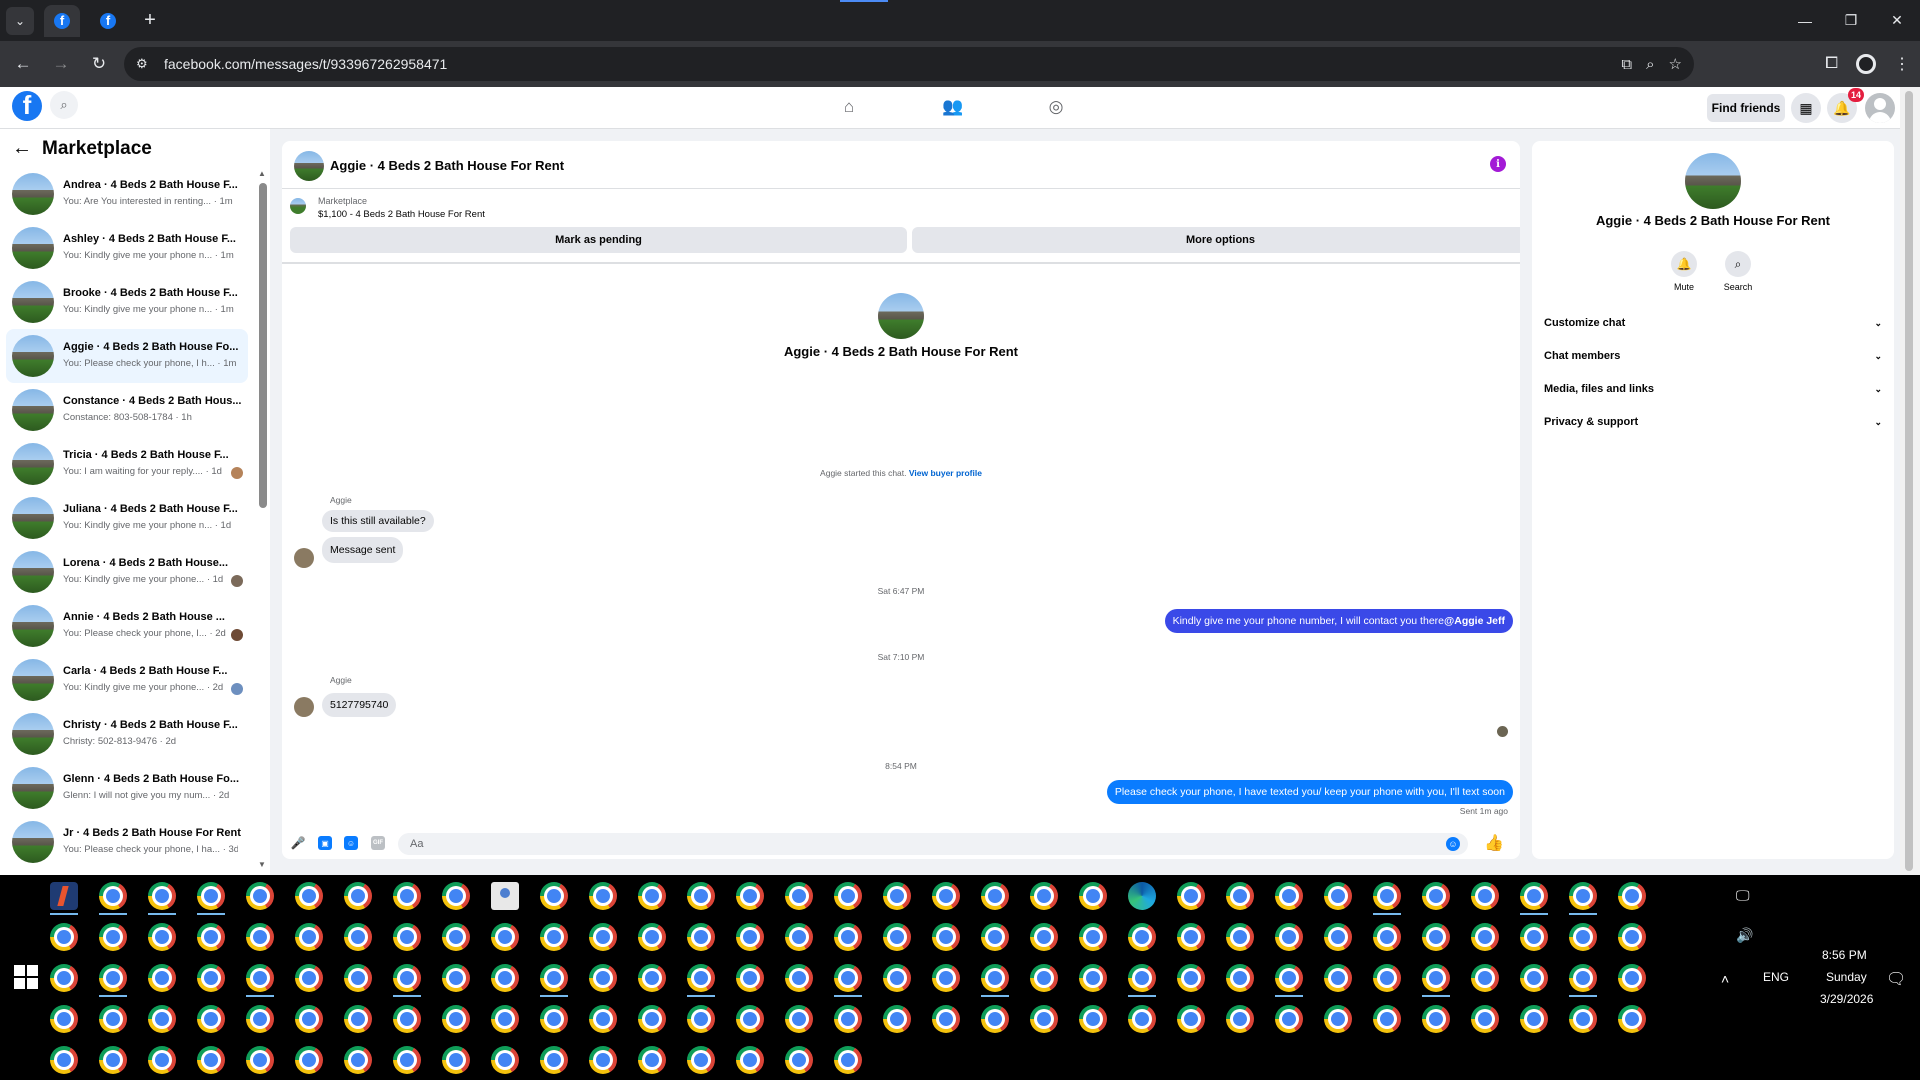 The width and height of the screenshot is (1920, 1080). What do you see at coordinates (1713, 323) in the screenshot?
I see `section-customize-chat: Customize chat ⌄` at bounding box center [1713, 323].